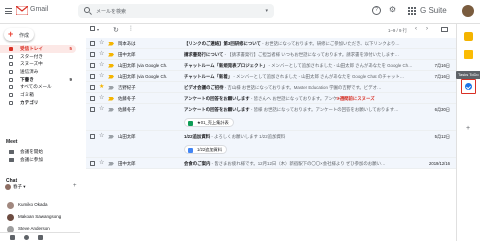 The image size is (480, 241). I want to click on add-addon-icon: +, so click(468, 128).